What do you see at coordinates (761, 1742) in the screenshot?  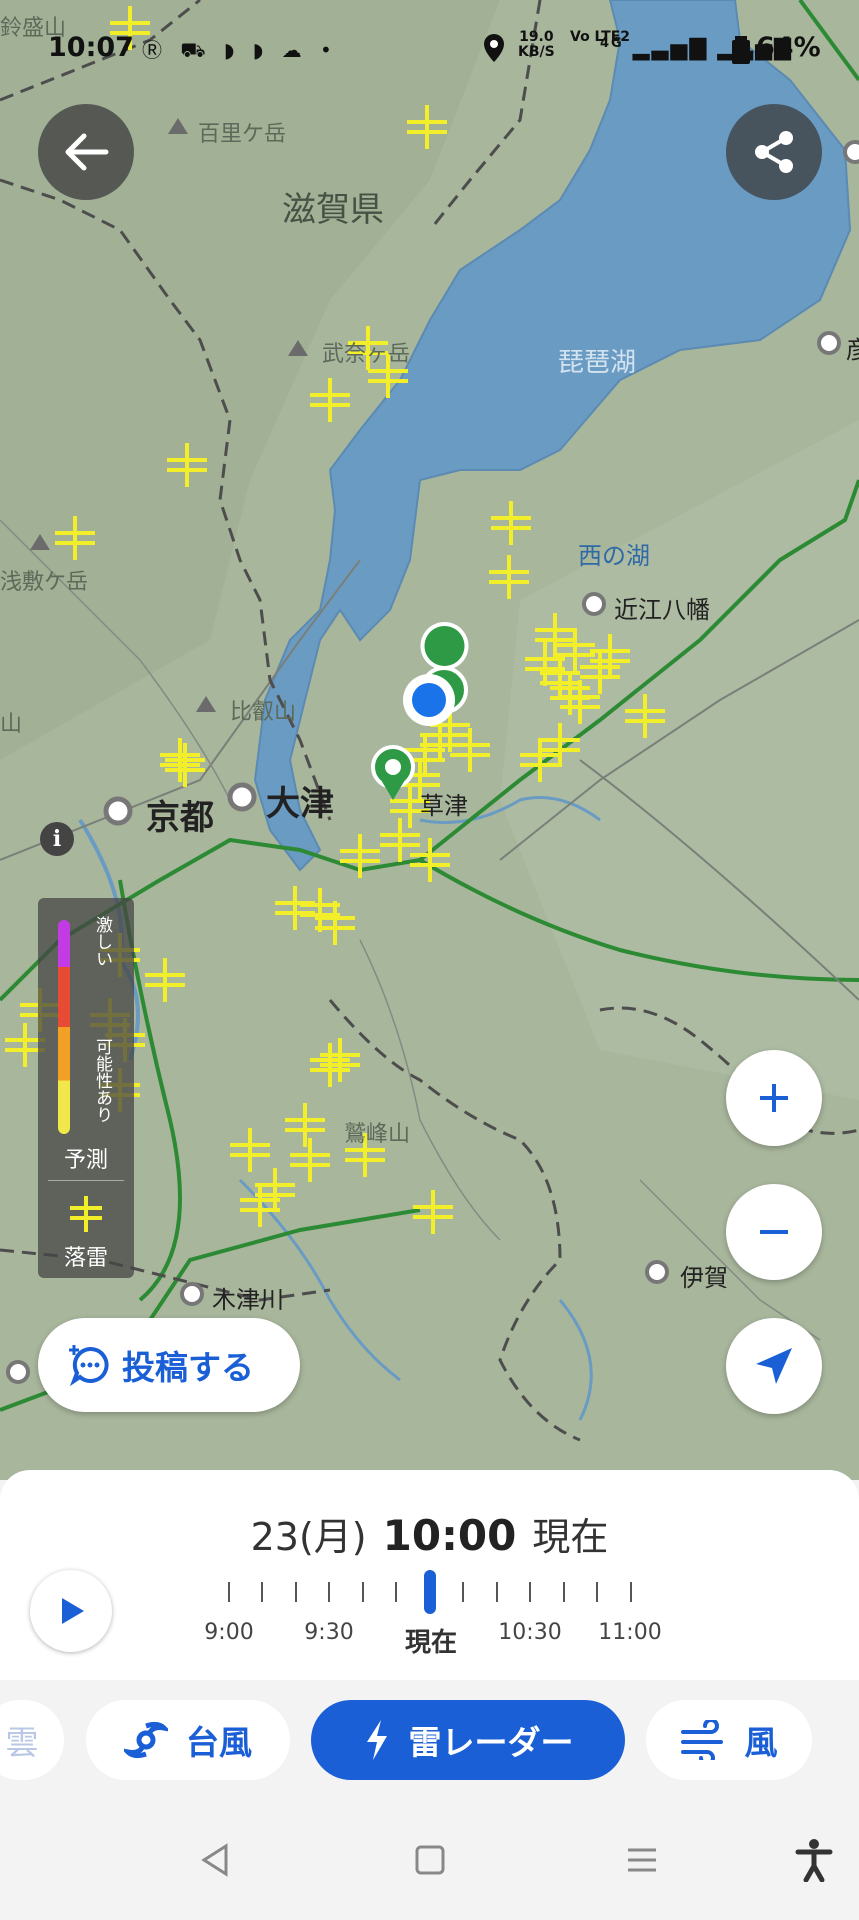 I see `tab-wind-label: 風` at bounding box center [761, 1742].